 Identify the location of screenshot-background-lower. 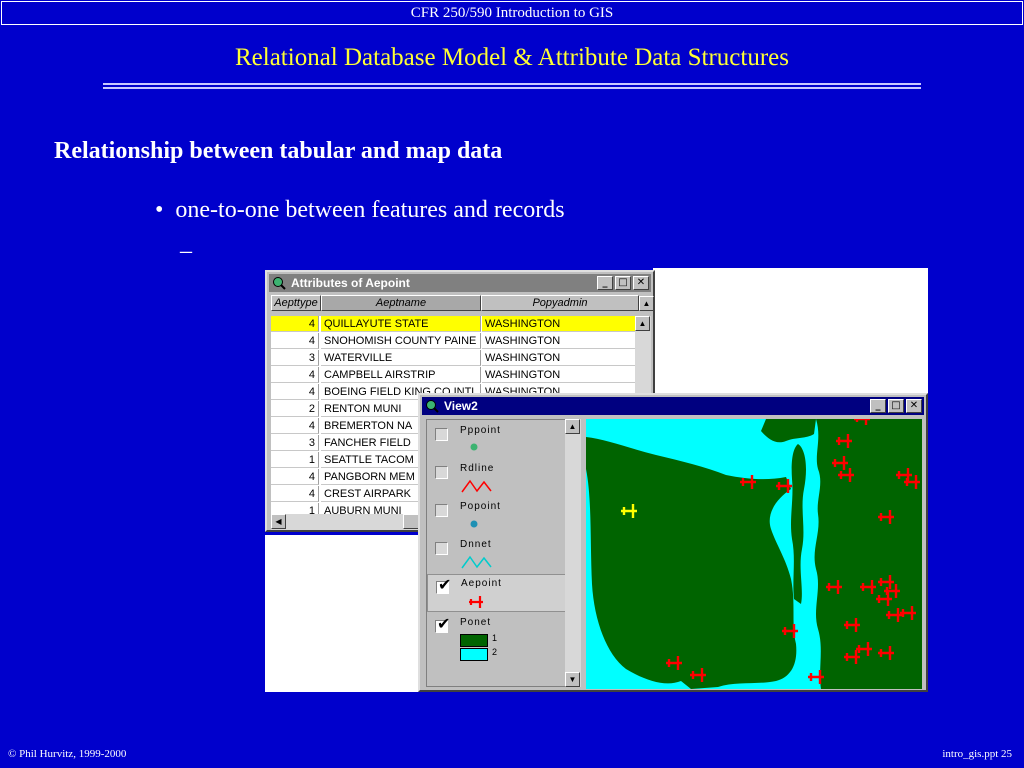
(342, 613).